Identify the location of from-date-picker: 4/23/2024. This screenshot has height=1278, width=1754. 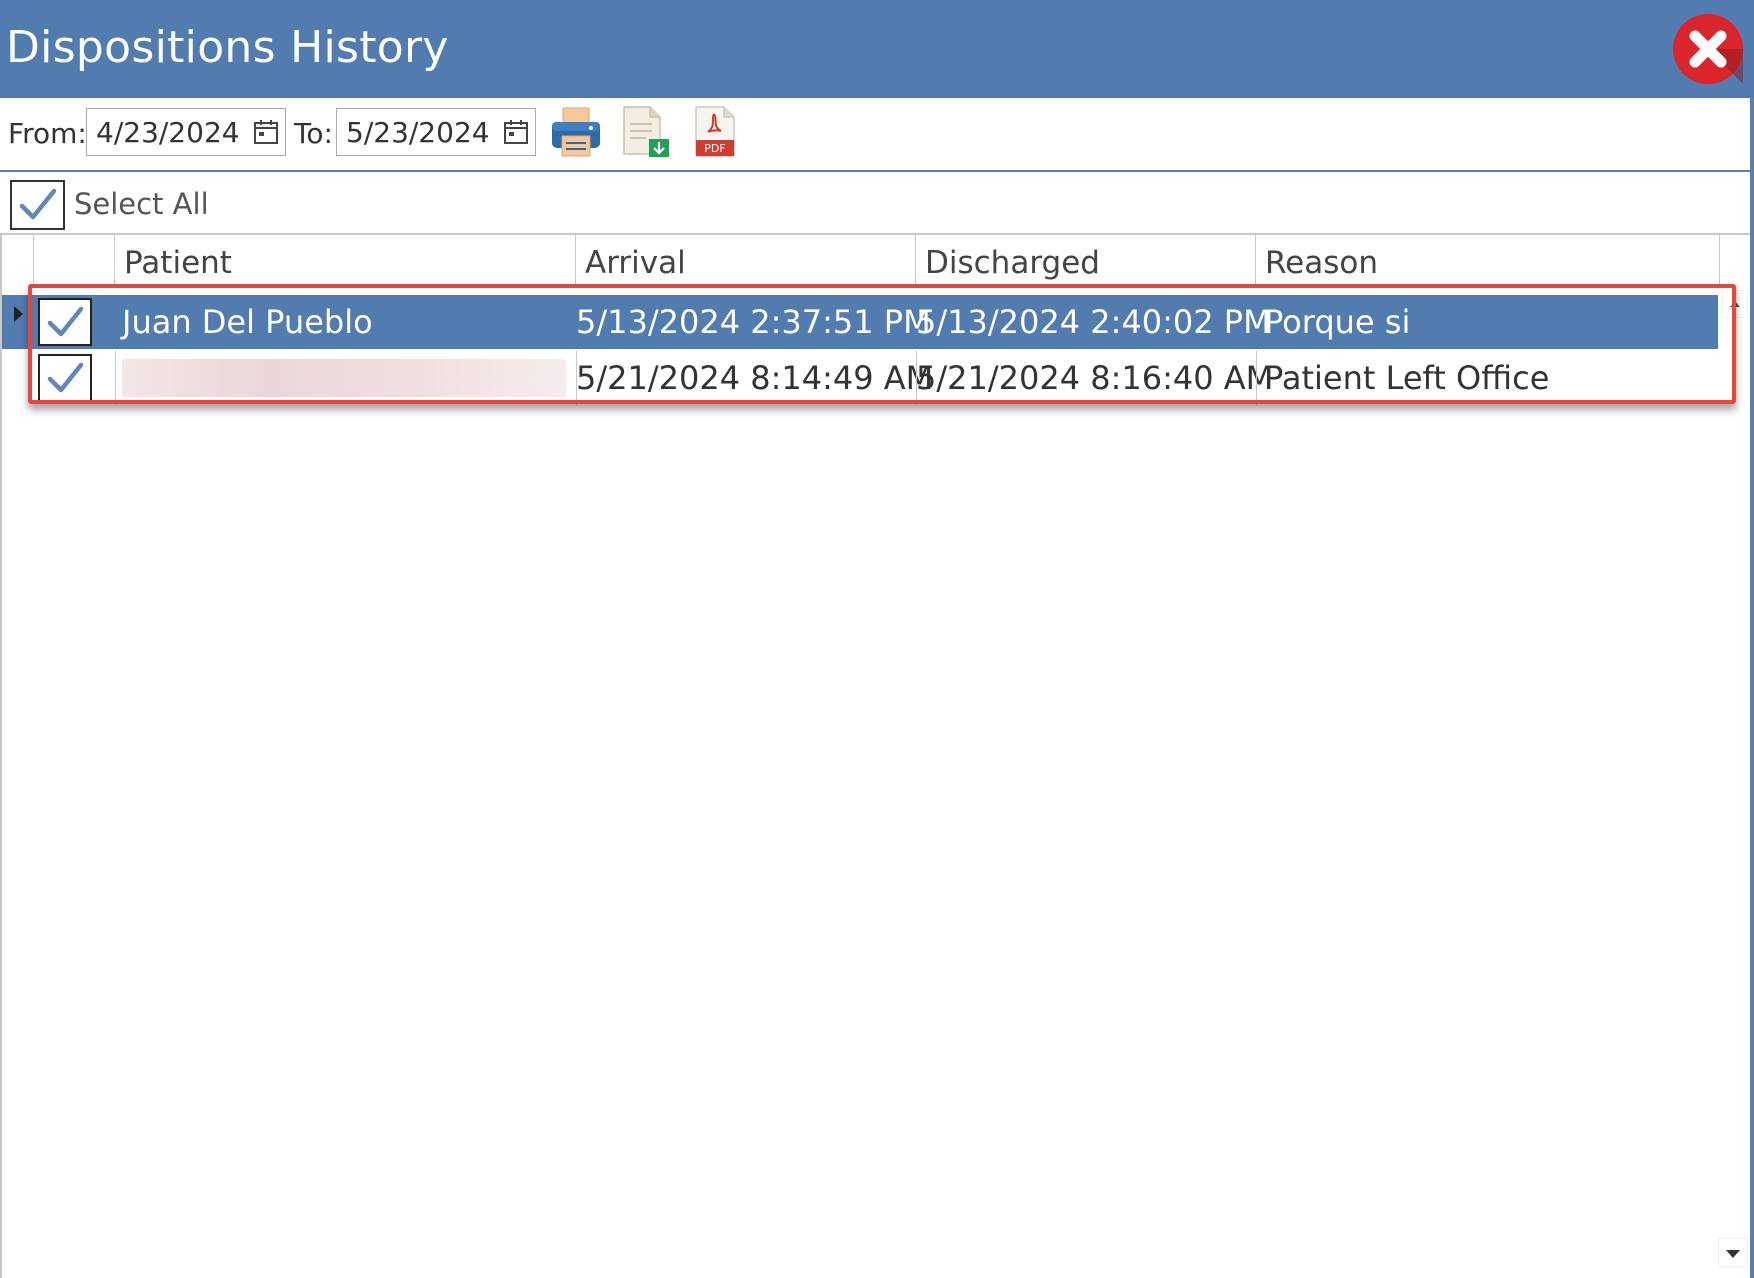
(186, 132).